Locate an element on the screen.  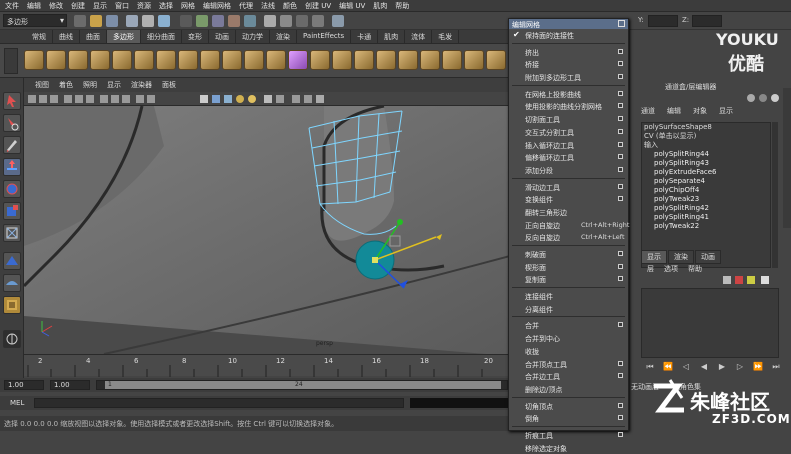
go-start-icon: ⏮ is located at coordinates (650, 367).